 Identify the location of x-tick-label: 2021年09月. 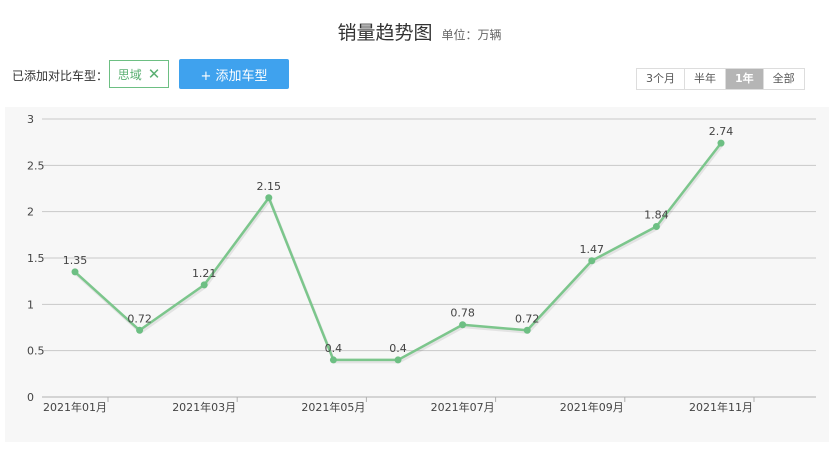
(592, 407).